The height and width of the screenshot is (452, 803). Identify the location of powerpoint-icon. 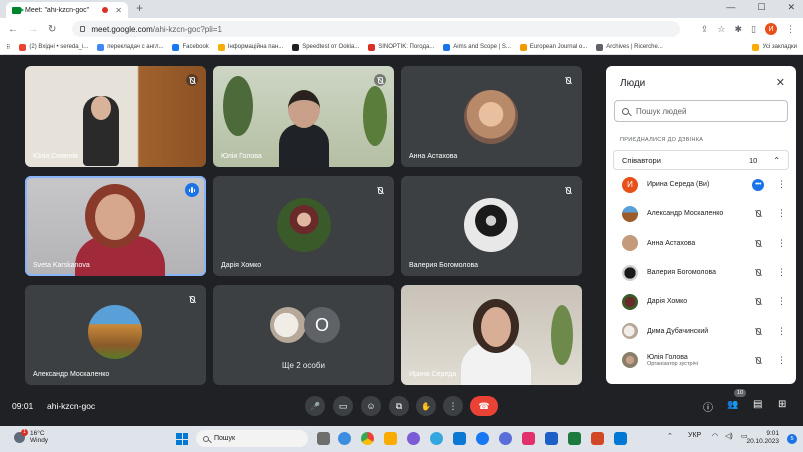
(597, 438).